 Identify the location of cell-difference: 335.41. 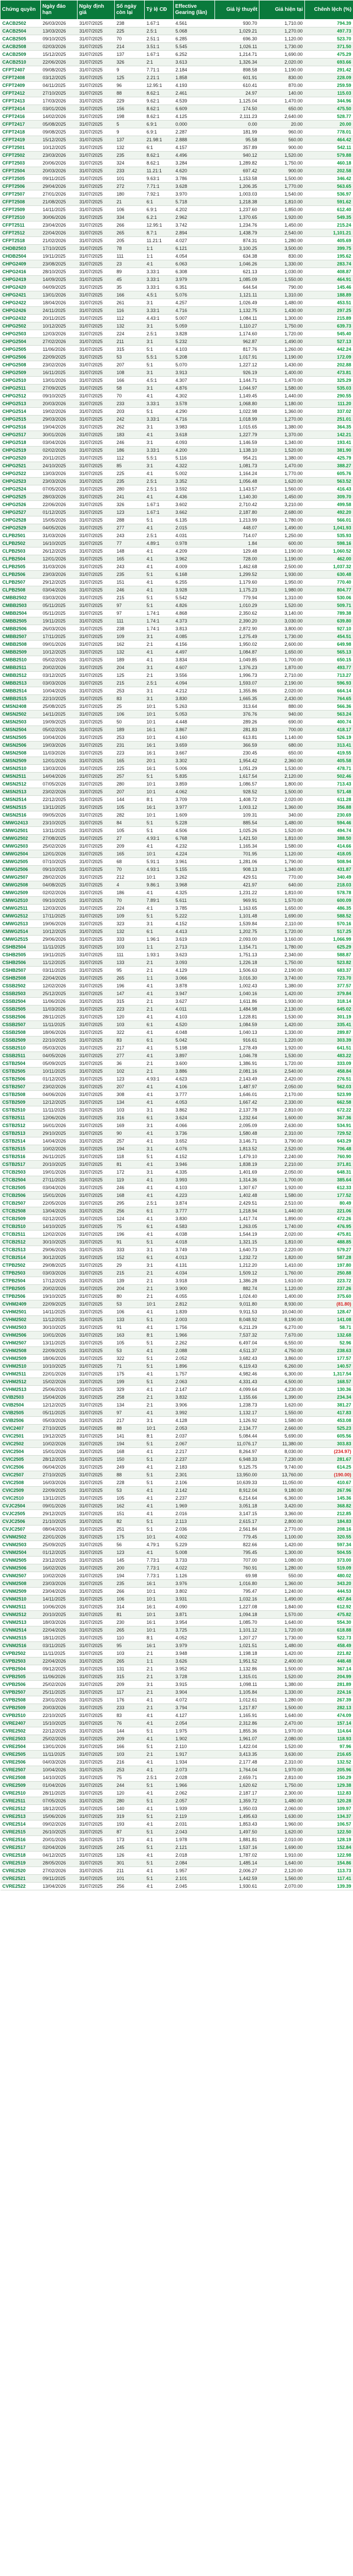
(329, 1024).